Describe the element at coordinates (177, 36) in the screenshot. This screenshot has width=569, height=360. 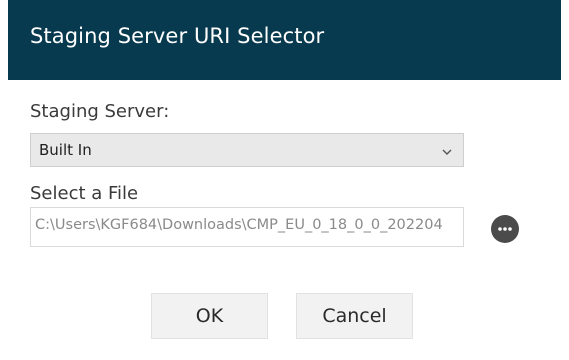
I see `dialog-title: Staging Server URI Selector` at that location.